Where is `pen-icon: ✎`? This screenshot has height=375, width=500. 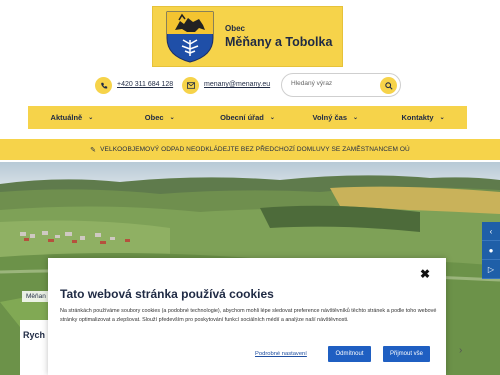 pen-icon: ✎ is located at coordinates (93, 150).